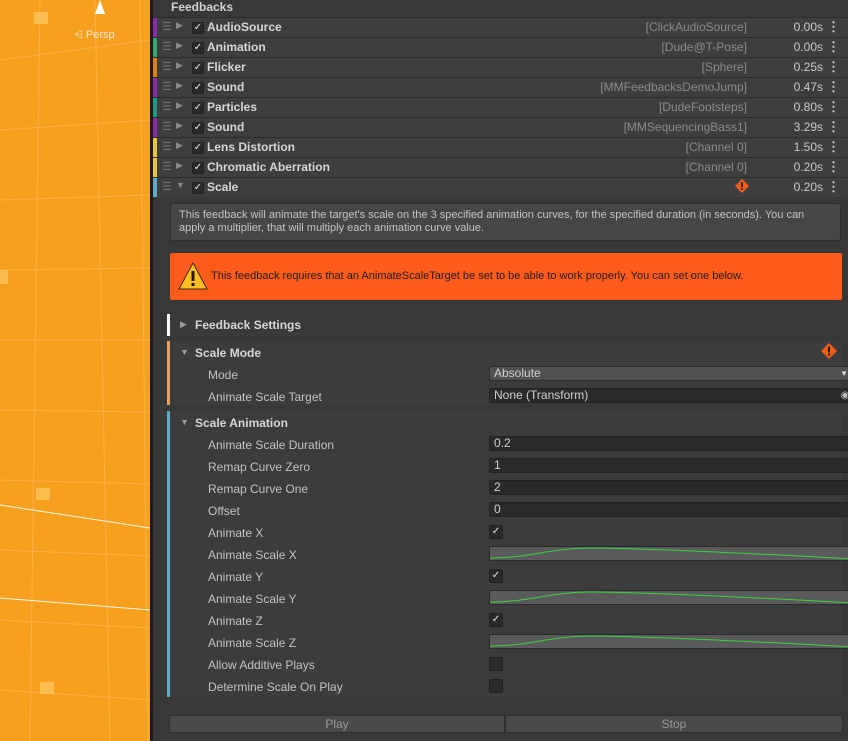 This screenshot has height=741, width=848. Describe the element at coordinates (808, 27) in the screenshot. I see `feedback-duration: 0.00s` at that location.